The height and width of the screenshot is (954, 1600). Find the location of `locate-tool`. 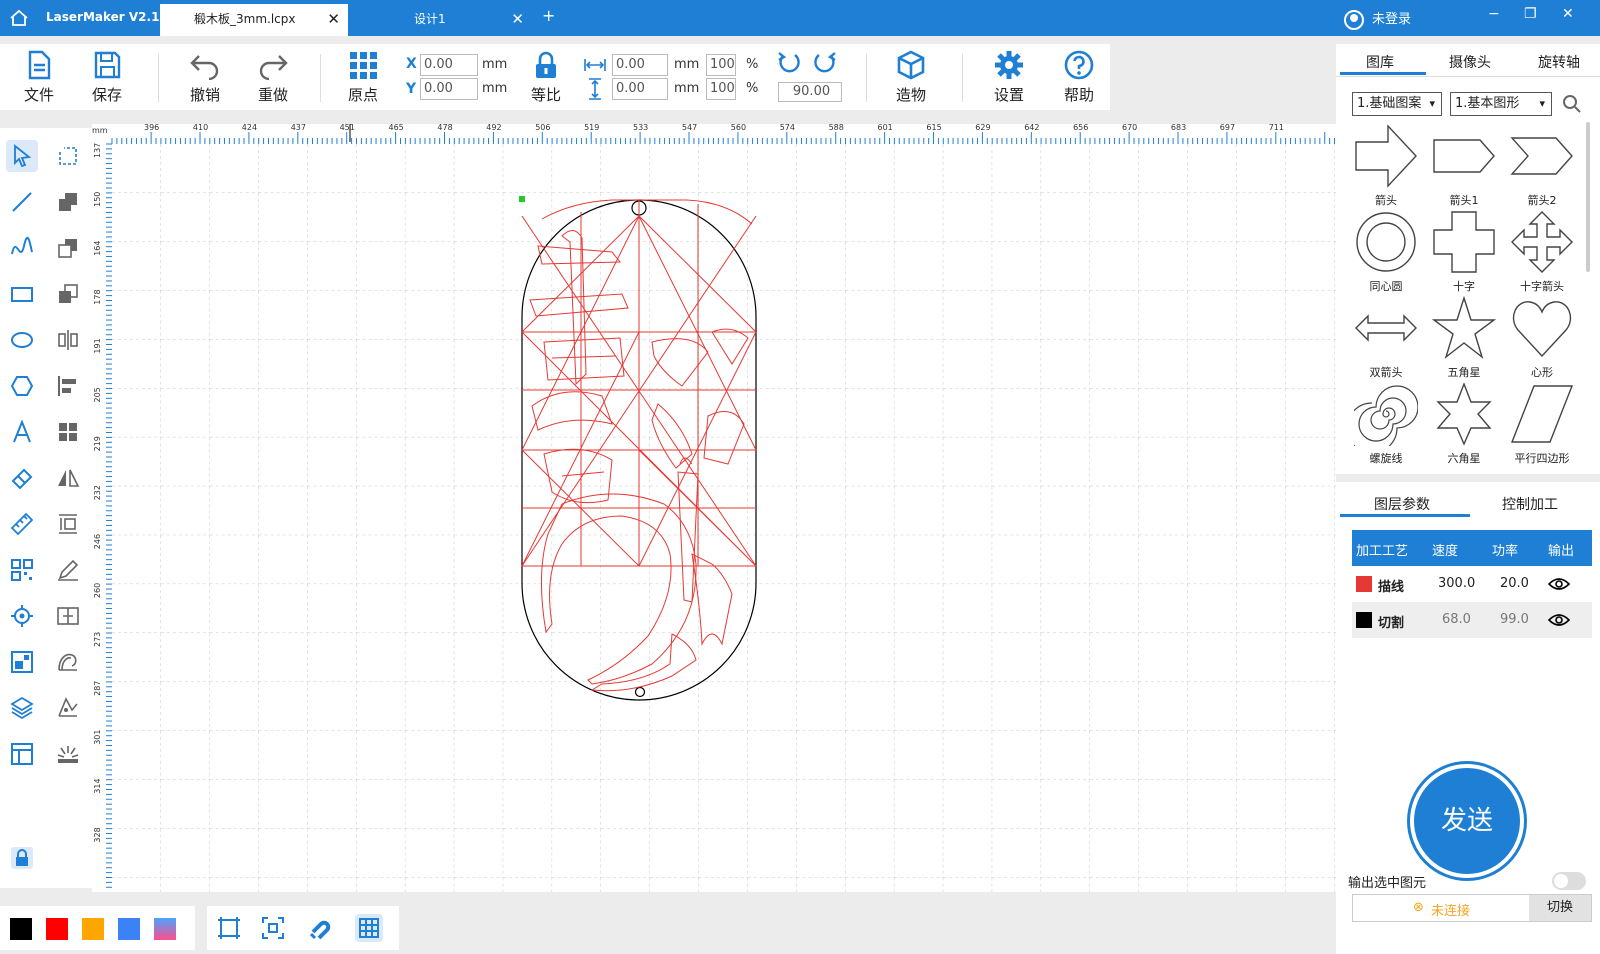

locate-tool is located at coordinates (22, 616).